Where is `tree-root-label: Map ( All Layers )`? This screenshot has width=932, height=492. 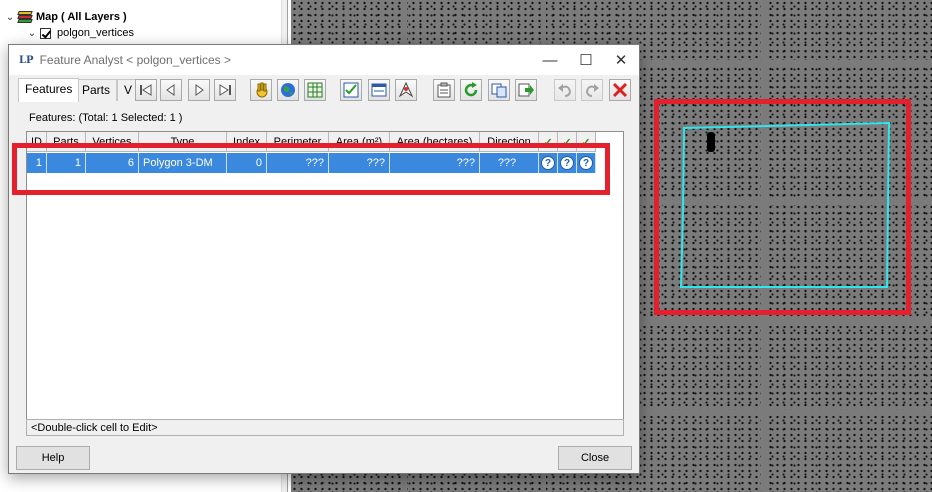
tree-root-label: Map ( All Layers ) is located at coordinates (81, 17).